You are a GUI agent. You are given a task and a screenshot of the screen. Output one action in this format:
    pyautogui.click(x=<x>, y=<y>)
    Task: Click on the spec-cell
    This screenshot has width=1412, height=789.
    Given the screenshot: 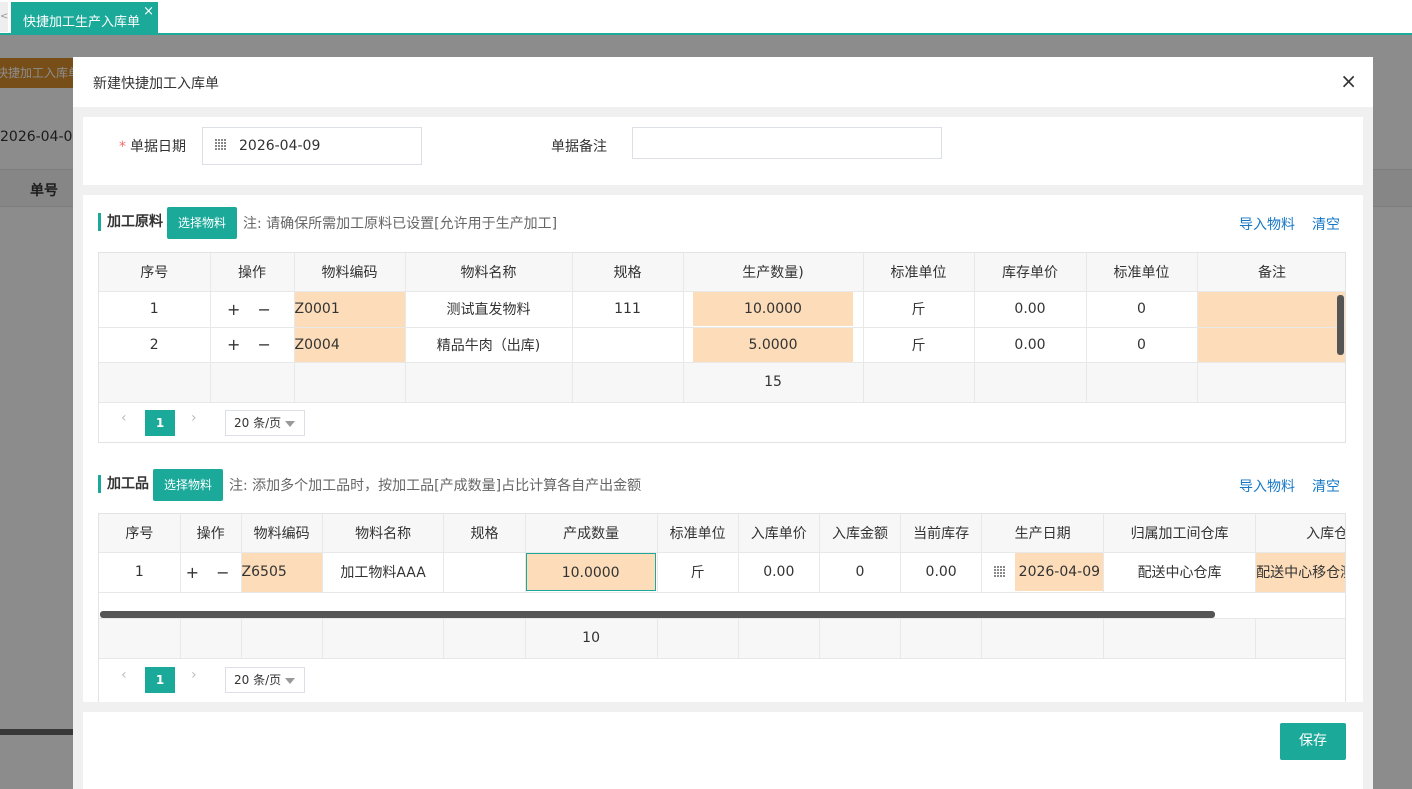 What is the action you would take?
    pyautogui.click(x=628, y=345)
    